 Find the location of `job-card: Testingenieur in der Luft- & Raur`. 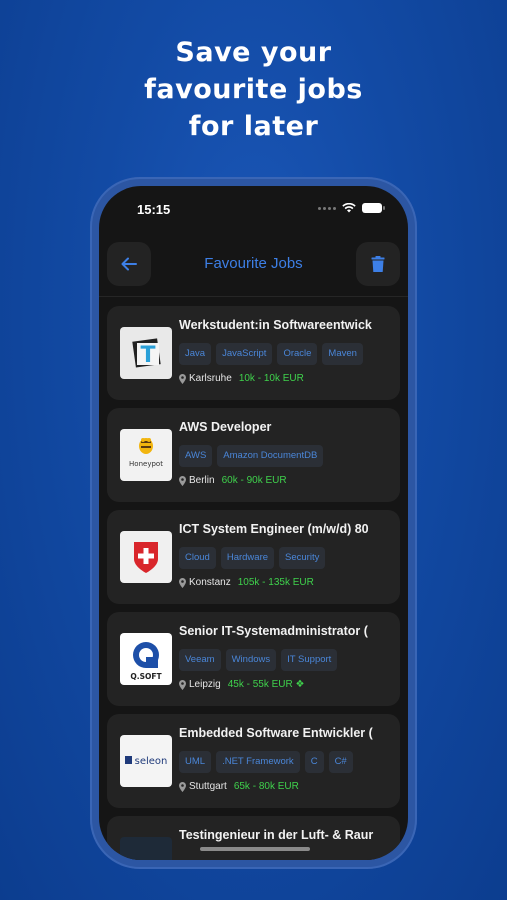

job-card: Testingenieur in der Luft- & Raur is located at coordinates (253, 838).